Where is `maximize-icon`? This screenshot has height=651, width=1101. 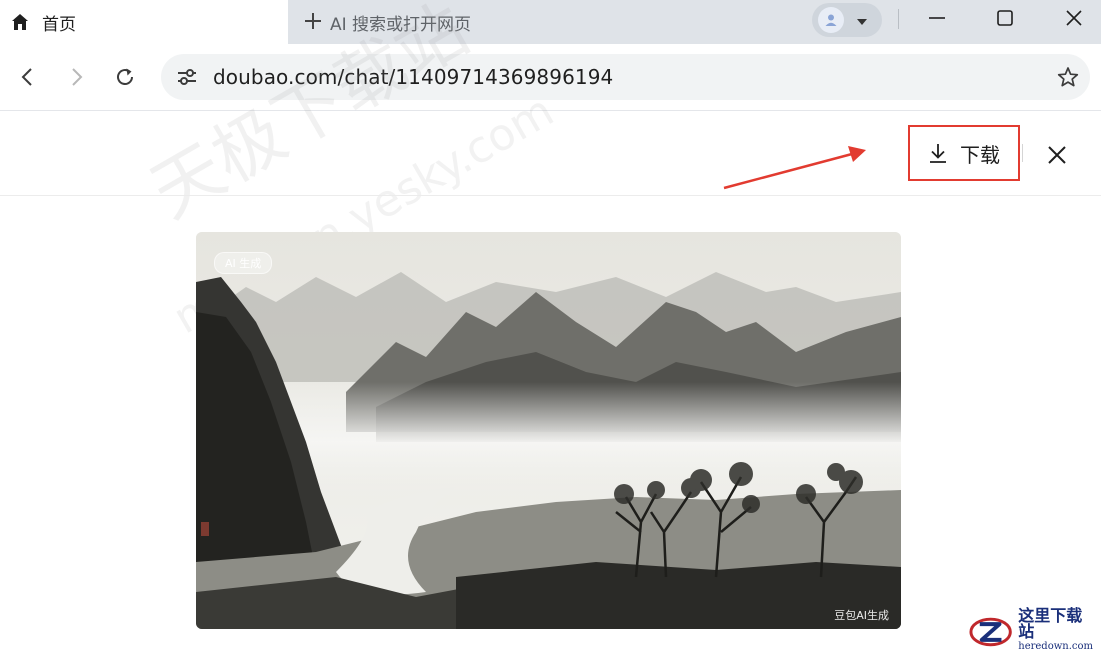 maximize-icon is located at coordinates (1005, 18).